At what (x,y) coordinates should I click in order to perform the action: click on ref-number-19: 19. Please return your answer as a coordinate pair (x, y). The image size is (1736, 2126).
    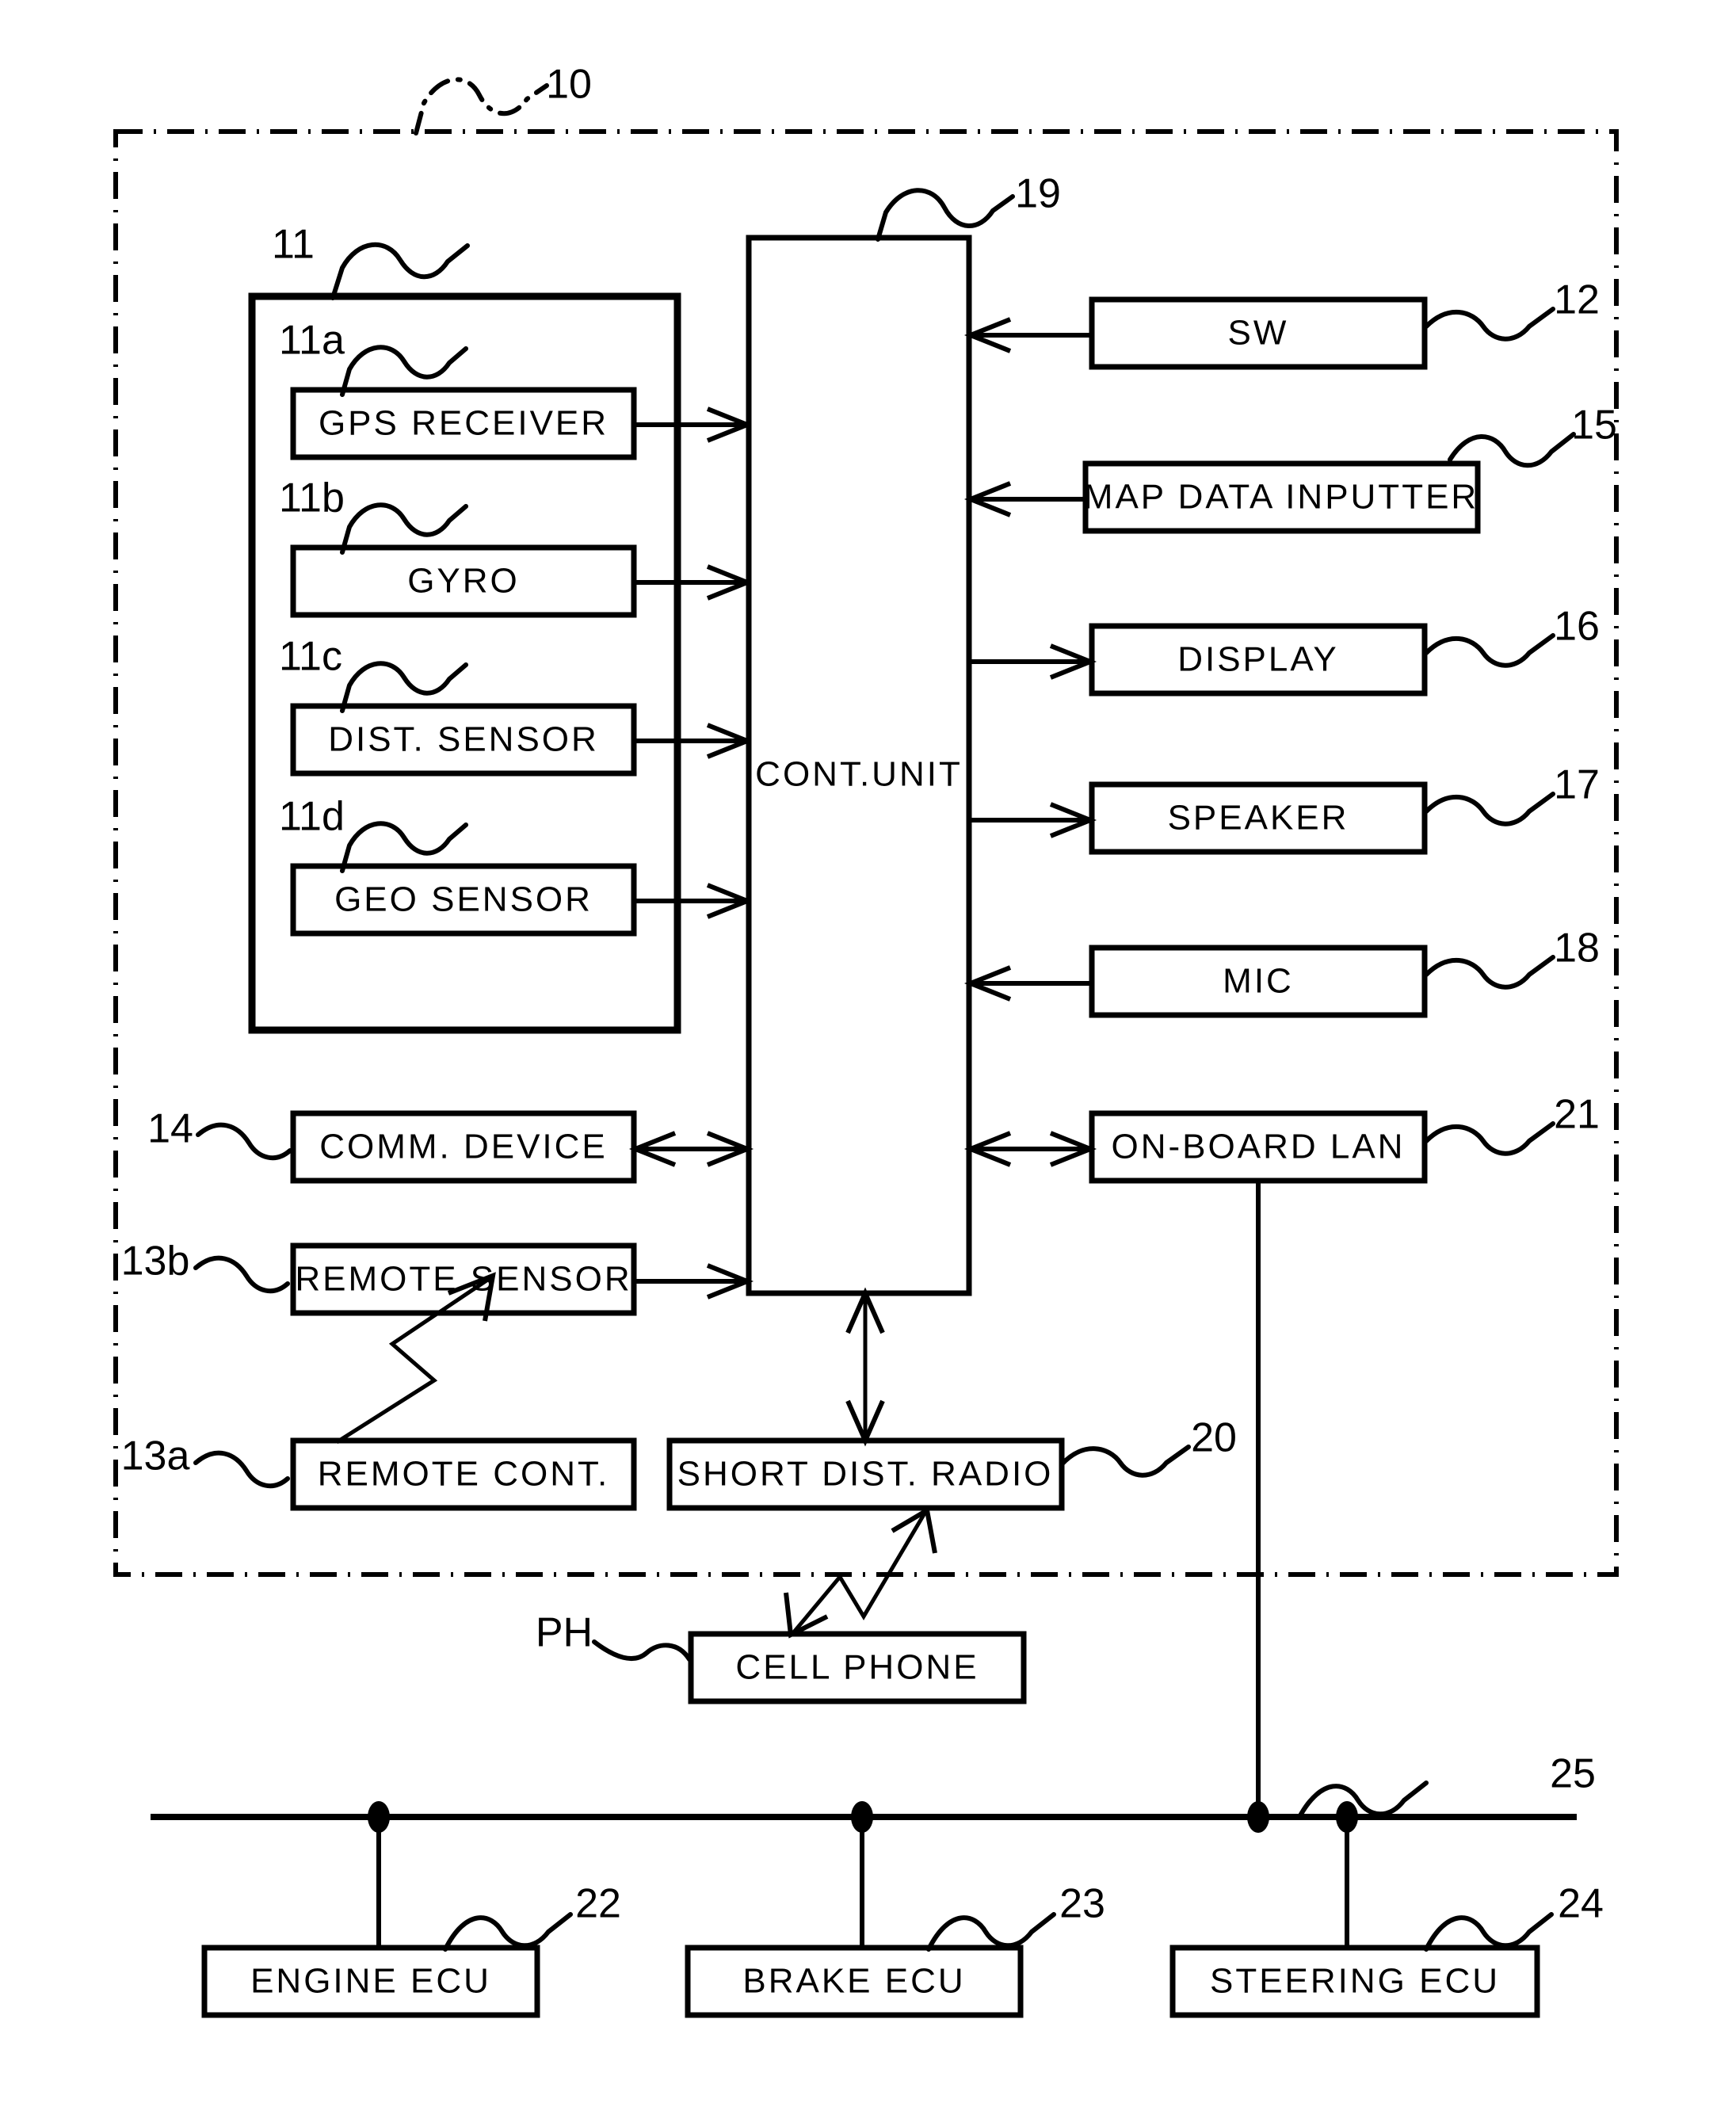
    Looking at the image, I should click on (1038, 194).